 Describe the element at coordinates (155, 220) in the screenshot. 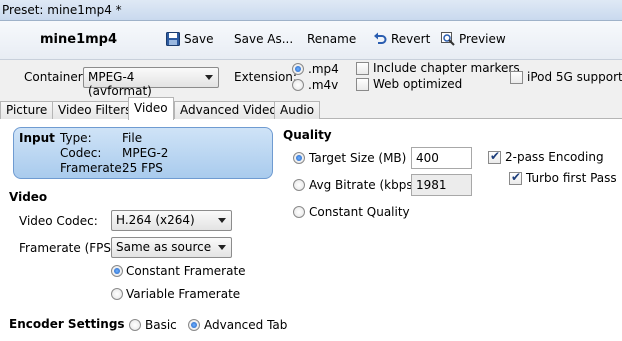

I see `video-codec-value: H.264 (x264)` at that location.